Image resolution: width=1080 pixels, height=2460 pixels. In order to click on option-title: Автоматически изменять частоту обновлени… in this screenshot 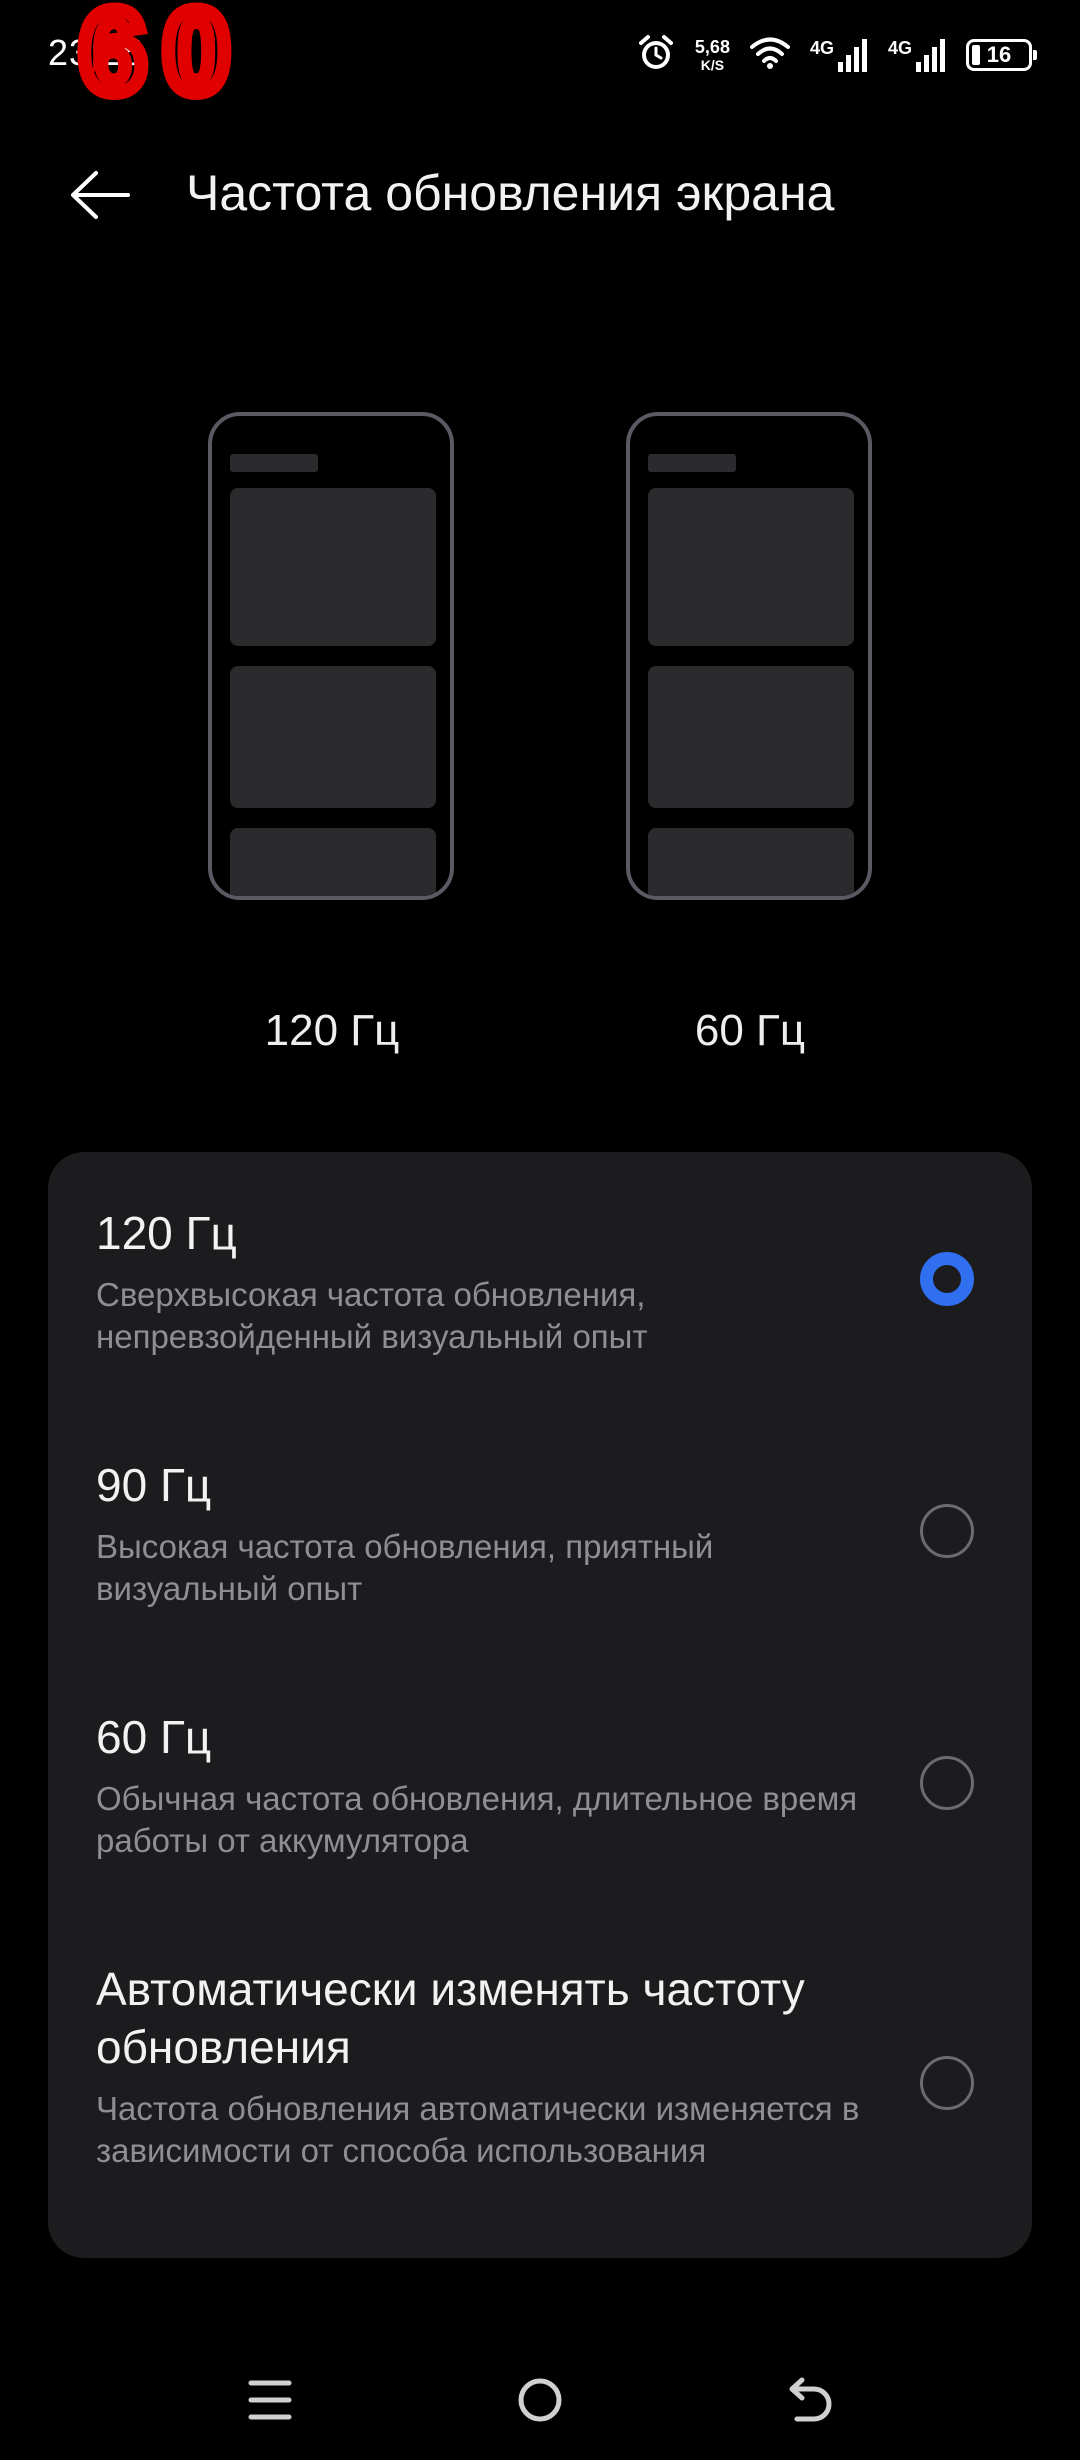, I will do `click(450, 2018)`.